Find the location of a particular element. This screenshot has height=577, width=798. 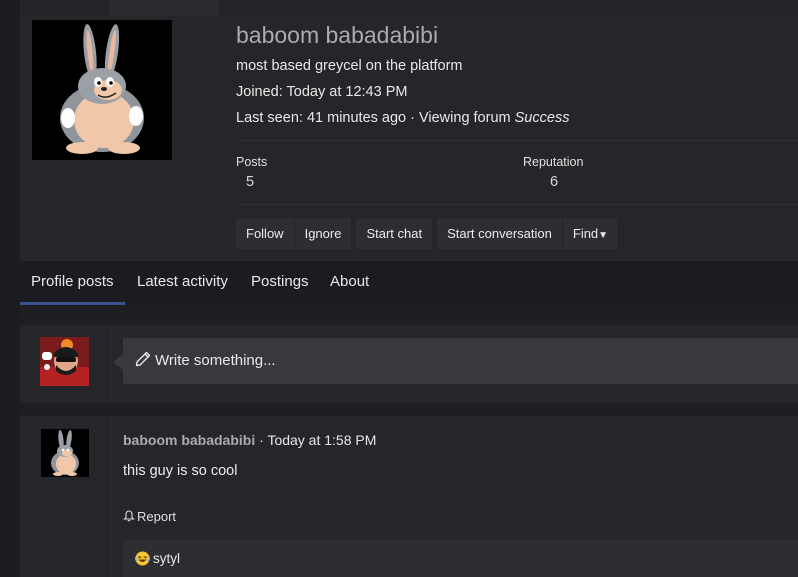

report-label: Report is located at coordinates (157, 516).